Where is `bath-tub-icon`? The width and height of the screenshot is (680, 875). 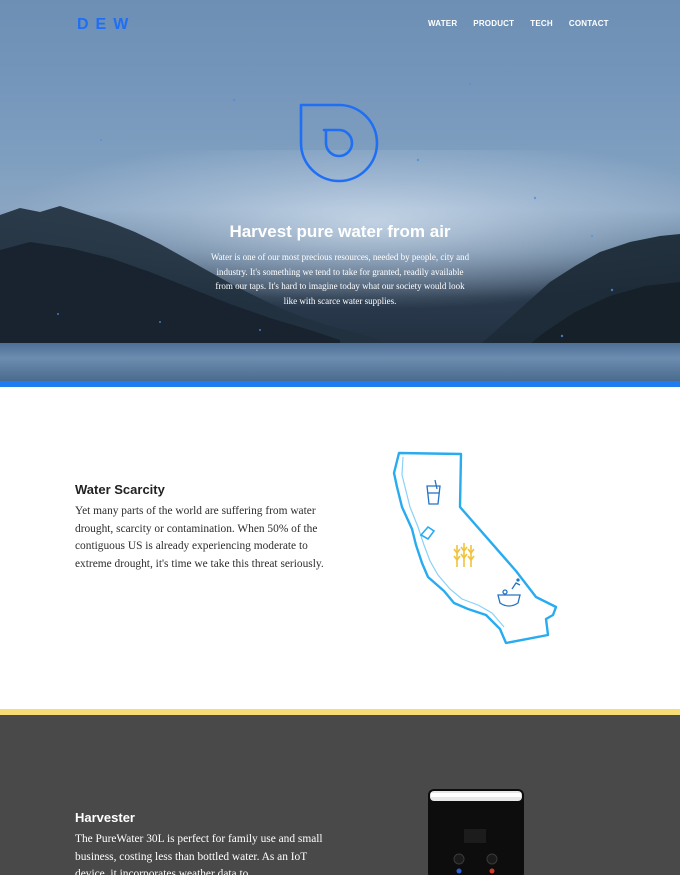 bath-tub-icon is located at coordinates (509, 592).